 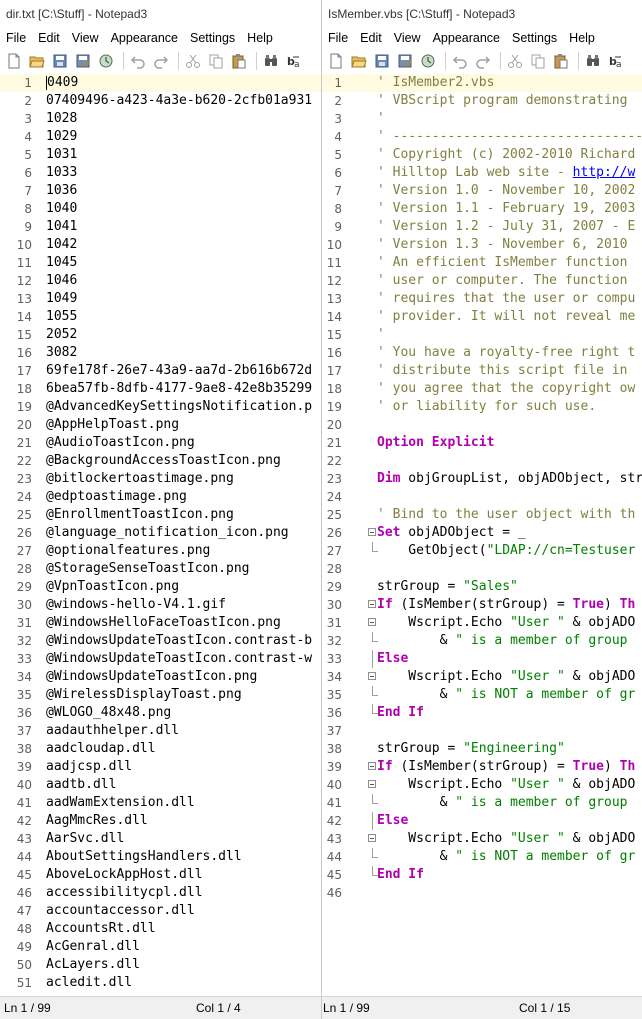 I want to click on code-line: 21 Option Explicit, so click(x=482, y=443).